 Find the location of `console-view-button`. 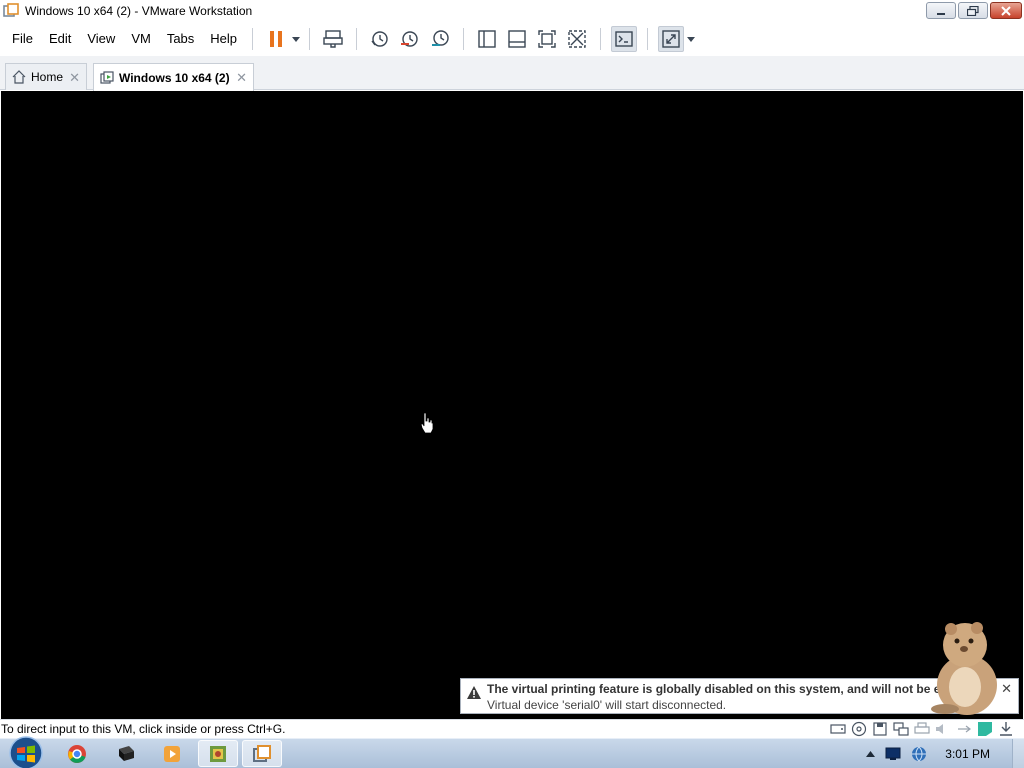

console-view-button is located at coordinates (624, 39).